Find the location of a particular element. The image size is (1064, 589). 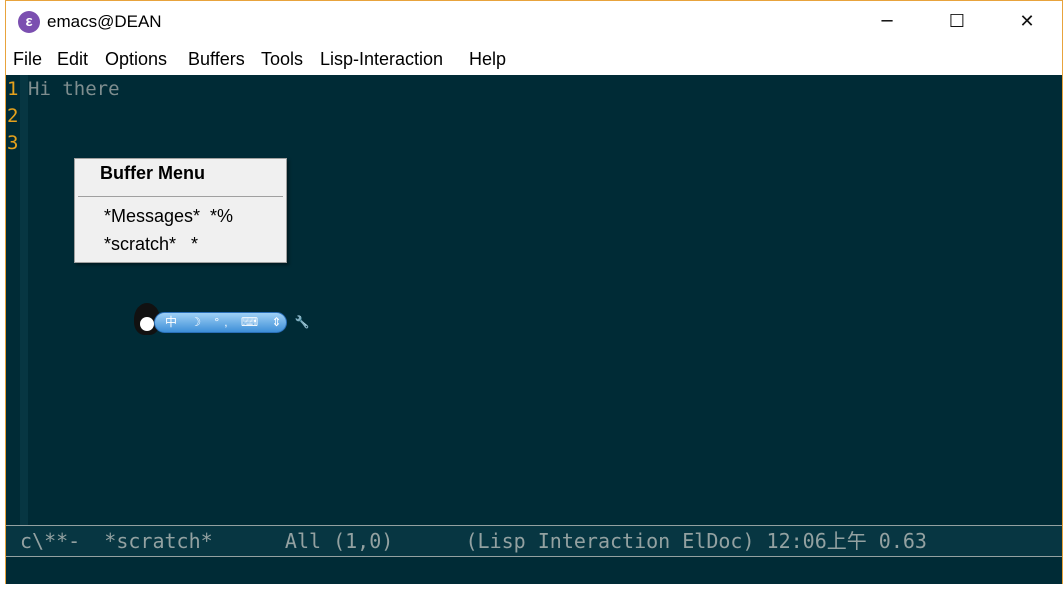

minibuffer is located at coordinates (534, 570).